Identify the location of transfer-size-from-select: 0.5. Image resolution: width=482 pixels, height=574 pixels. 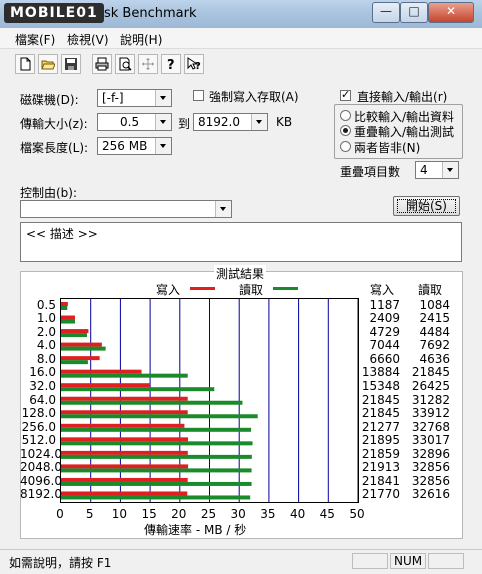
(134, 122).